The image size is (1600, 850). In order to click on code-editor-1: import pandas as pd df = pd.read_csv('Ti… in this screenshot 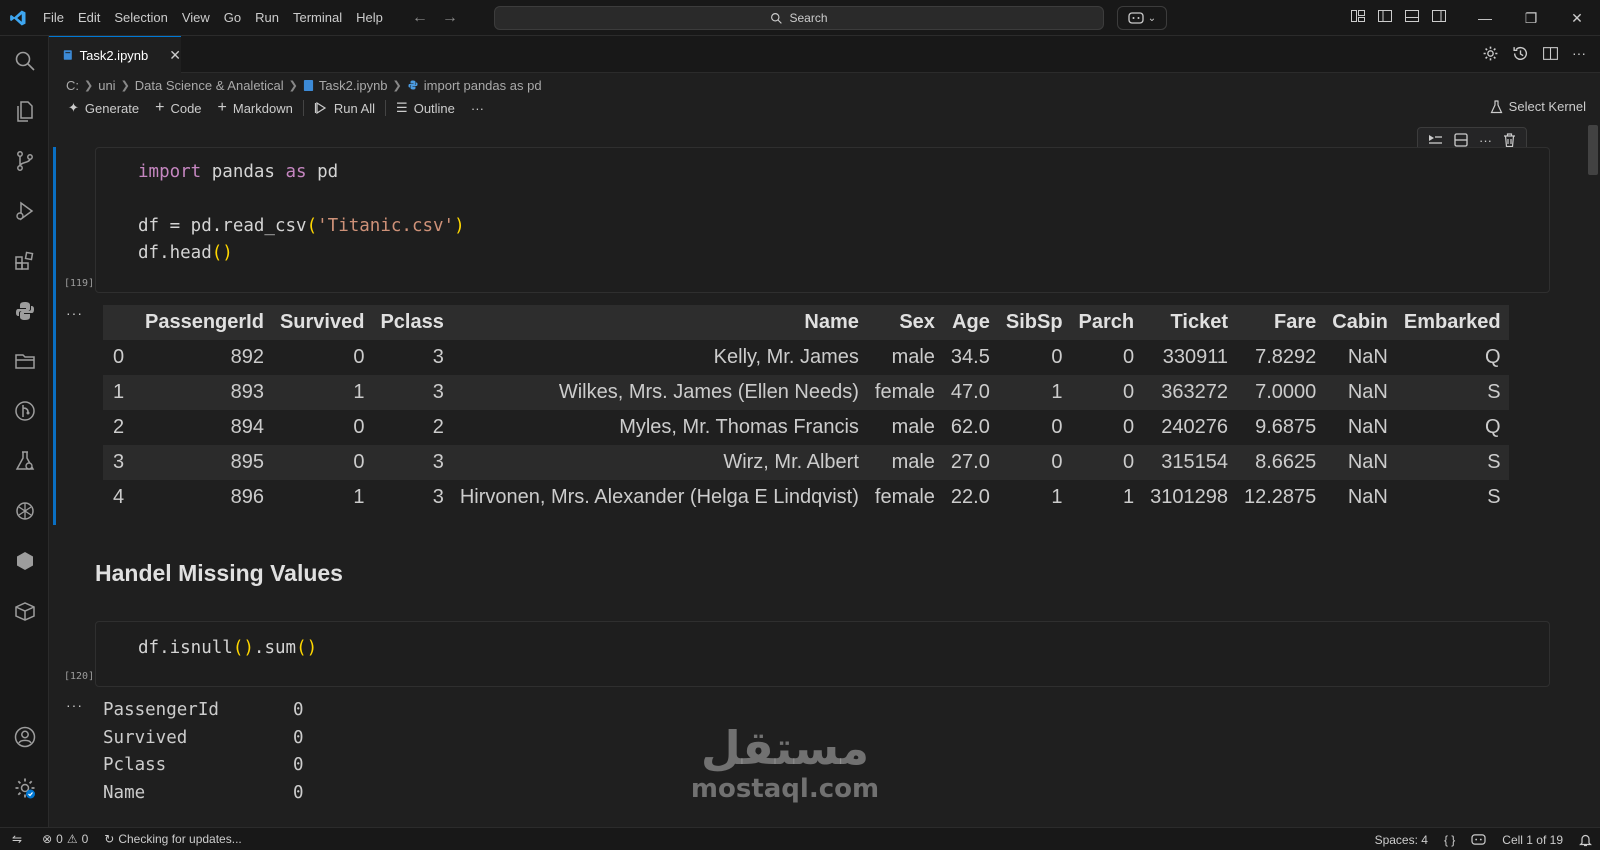, I will do `click(843, 213)`.